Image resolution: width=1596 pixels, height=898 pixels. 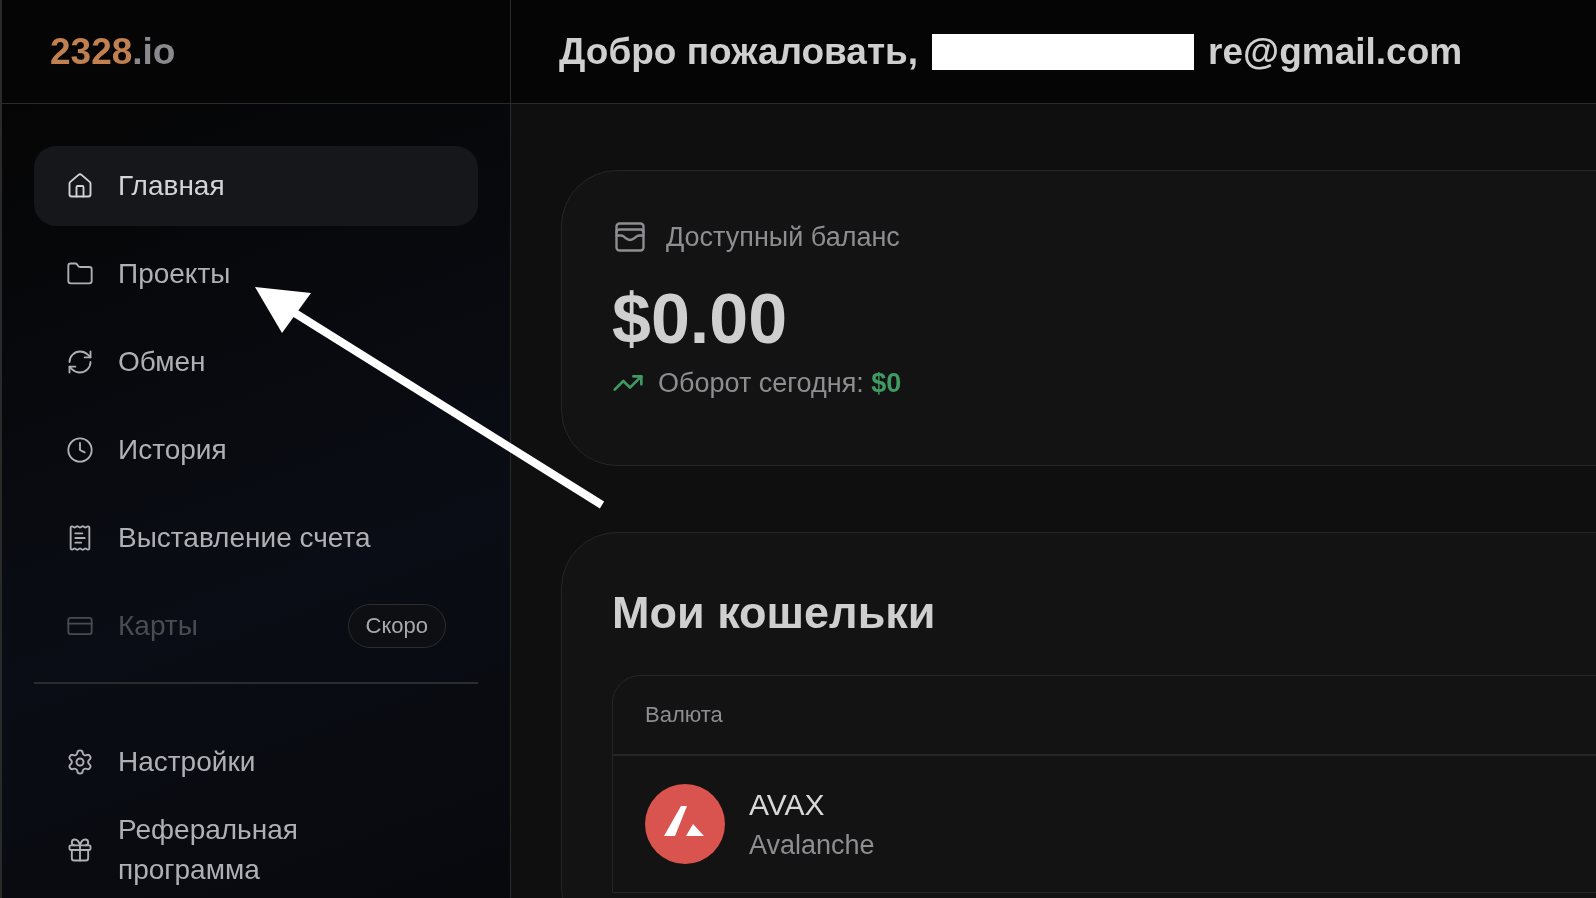 I want to click on sidebar-item: Обмен, so click(x=256, y=362).